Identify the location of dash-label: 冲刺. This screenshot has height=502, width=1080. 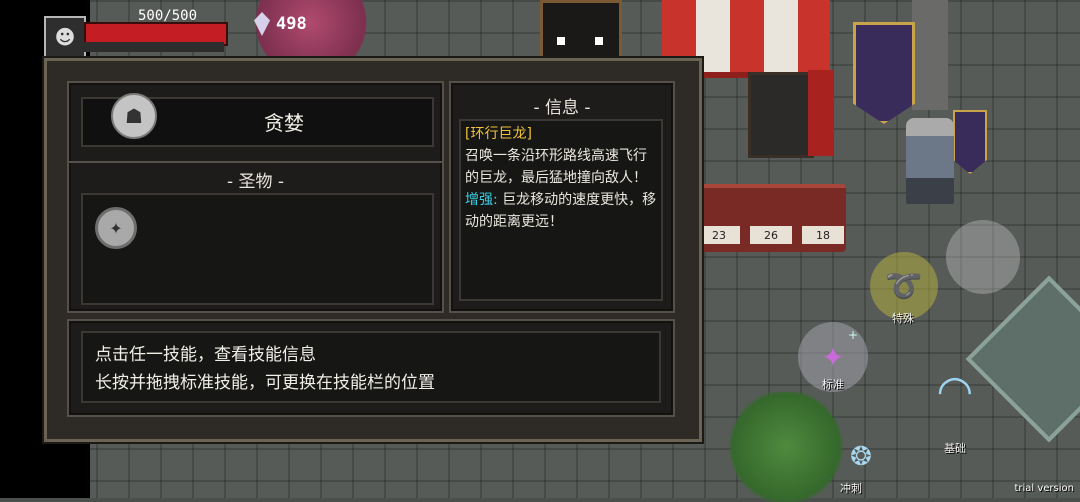
(851, 488).